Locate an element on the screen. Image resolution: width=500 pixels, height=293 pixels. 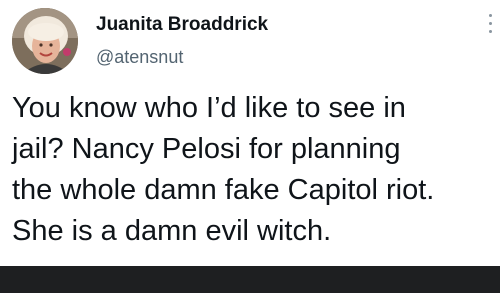
bottom-bar is located at coordinates (250, 279).